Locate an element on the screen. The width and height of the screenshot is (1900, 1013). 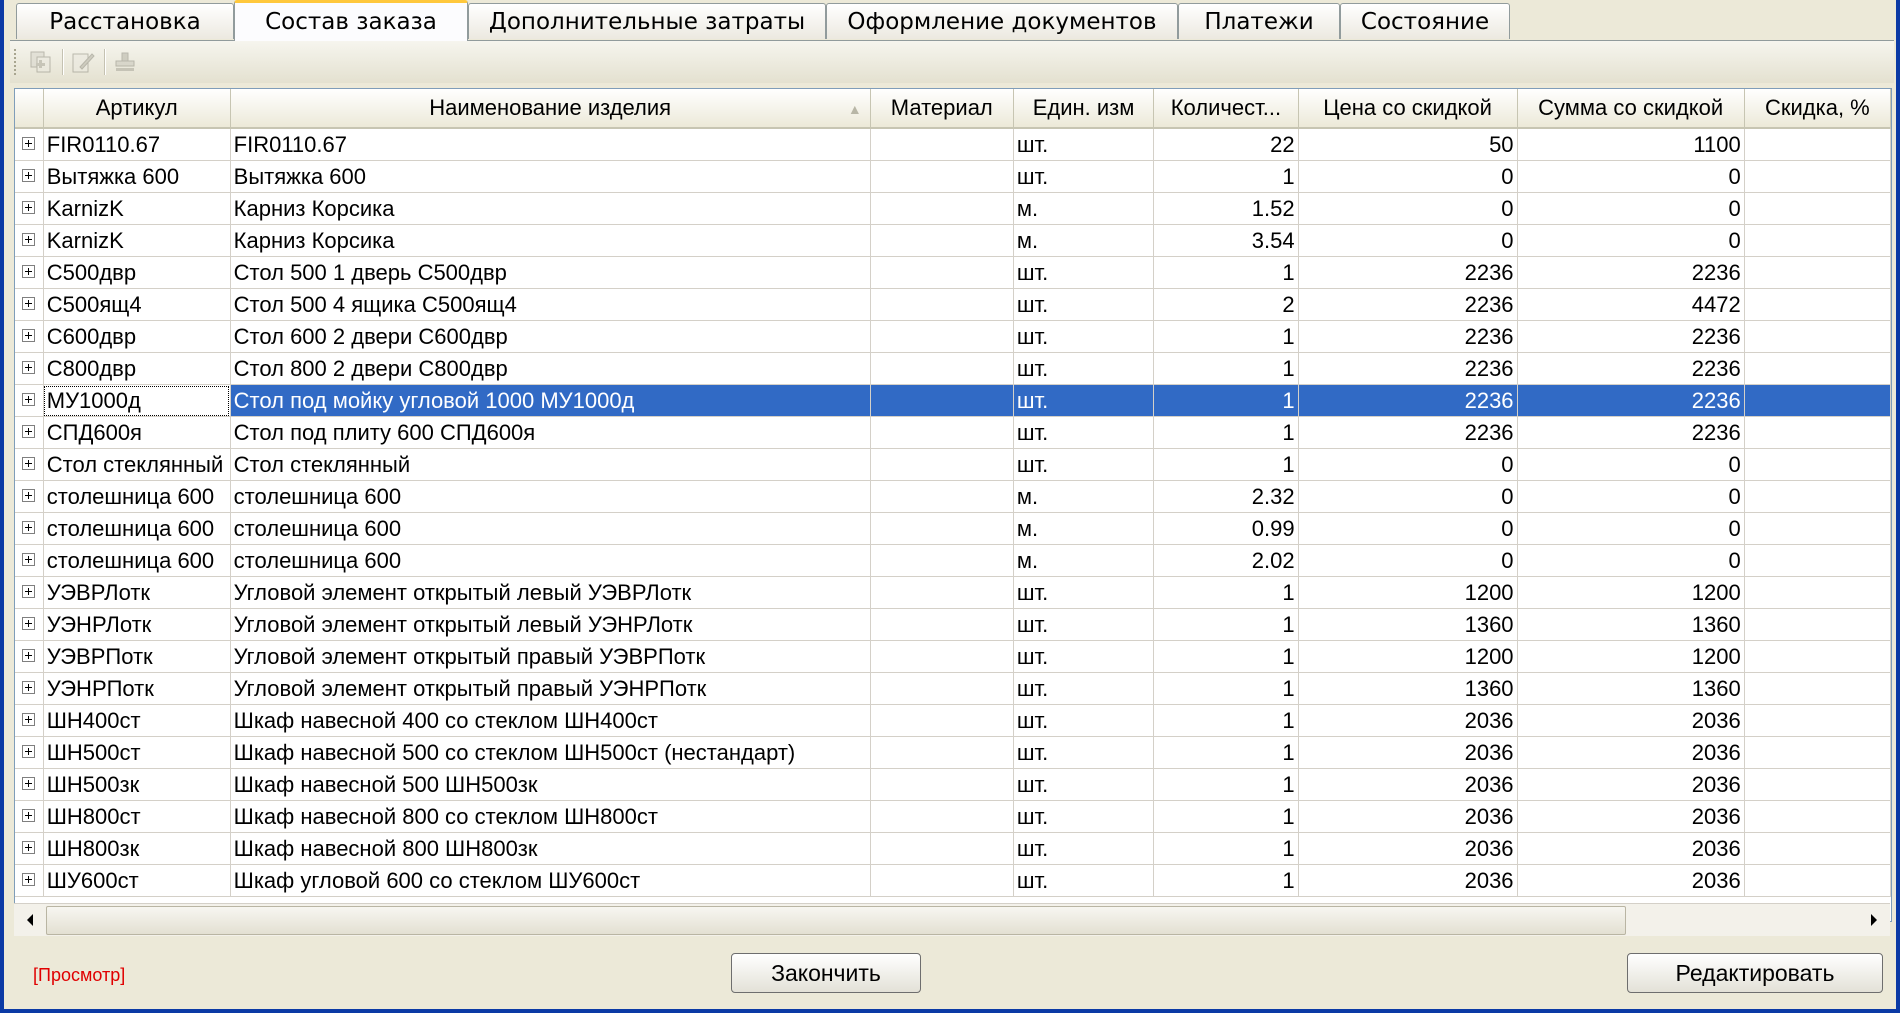
table-row: Вытяжка 600 Вытяжка 600 шт. 1 0 0 is located at coordinates (953, 176).